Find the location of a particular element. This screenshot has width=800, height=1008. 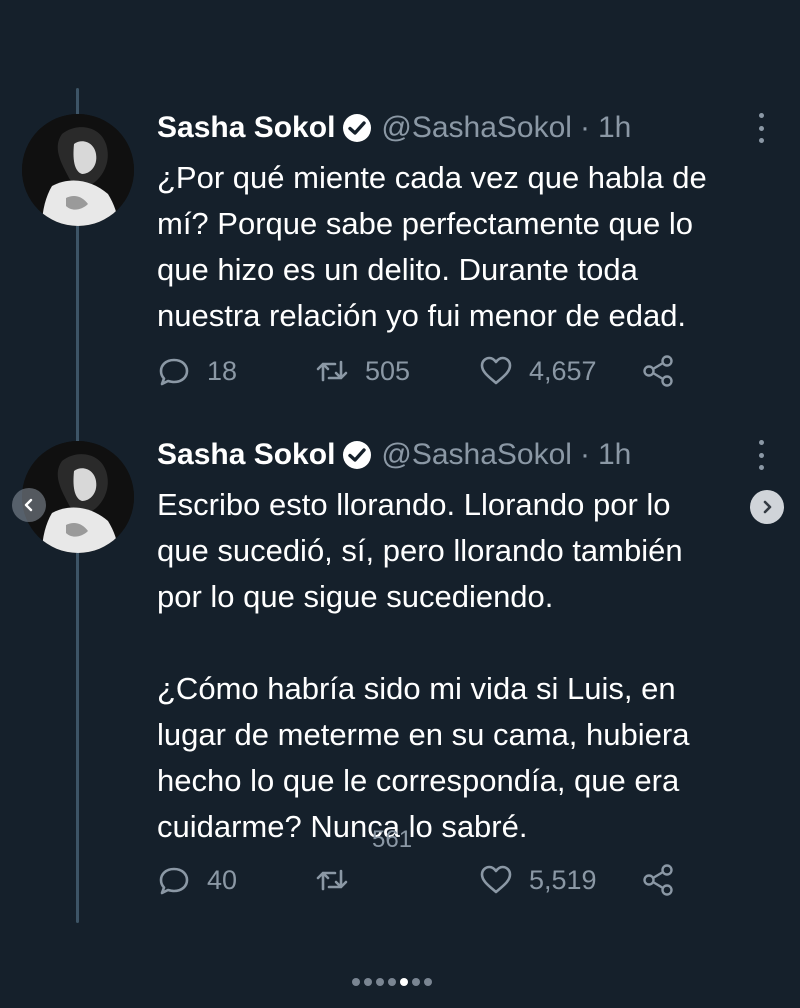

retweet-button is located at coordinates (340, 880).